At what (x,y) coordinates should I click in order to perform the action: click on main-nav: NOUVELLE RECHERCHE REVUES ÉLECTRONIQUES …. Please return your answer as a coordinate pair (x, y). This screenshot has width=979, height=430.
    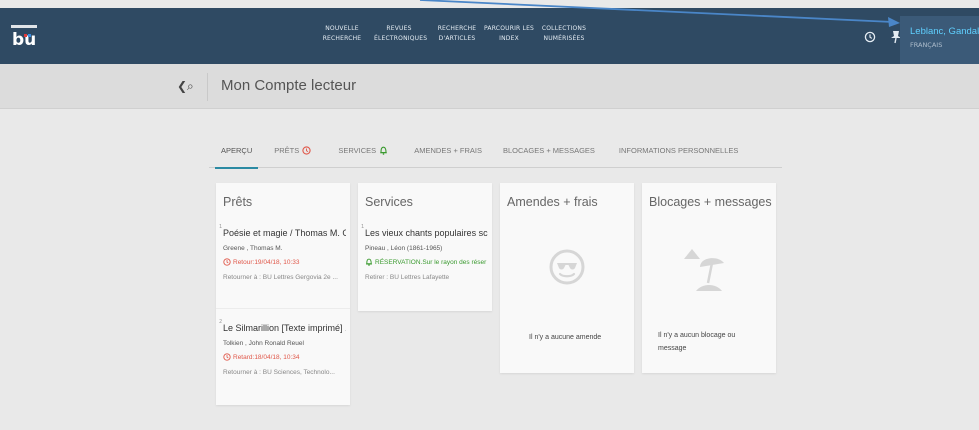
    Looking at the image, I should click on (455, 34).